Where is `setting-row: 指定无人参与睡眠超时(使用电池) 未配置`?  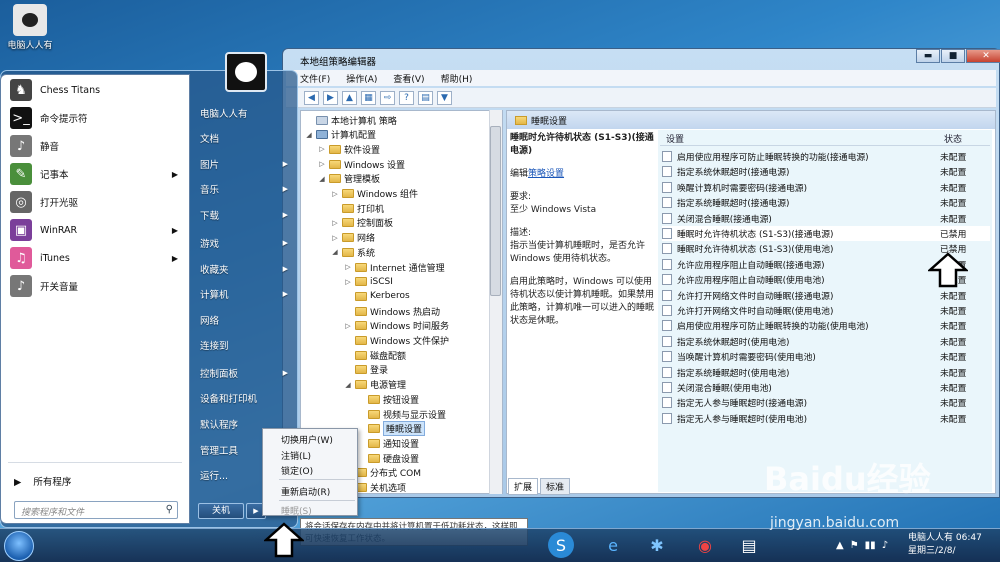
setting-row: 指定无人参与睡眠超时(使用电池) 未配置 is located at coordinates (826, 418).